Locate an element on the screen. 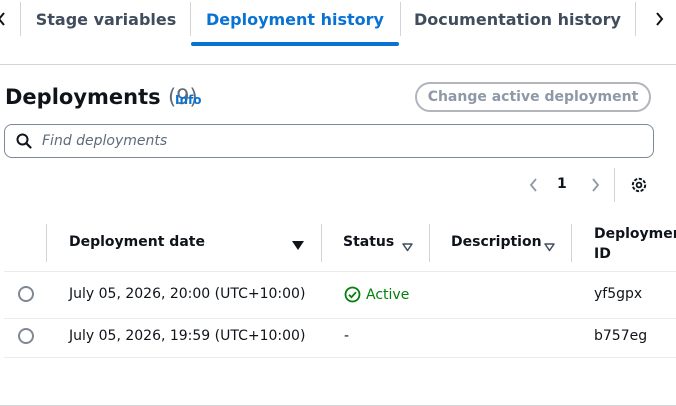 This screenshot has width=676, height=406. status-cell: - is located at coordinates (347, 336).